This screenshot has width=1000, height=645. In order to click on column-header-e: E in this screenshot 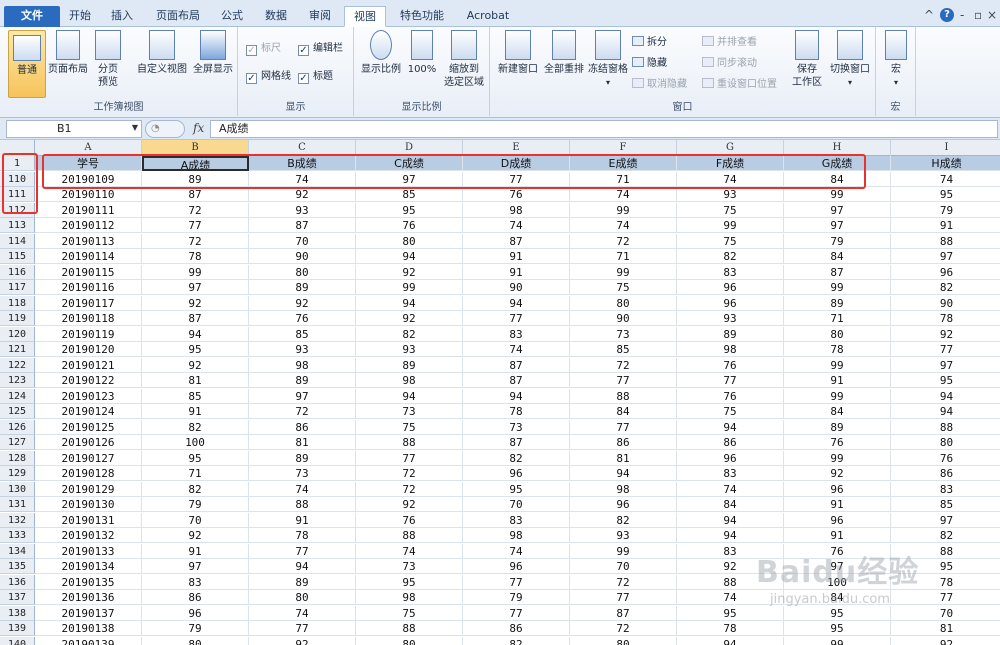, I will do `click(516, 148)`.